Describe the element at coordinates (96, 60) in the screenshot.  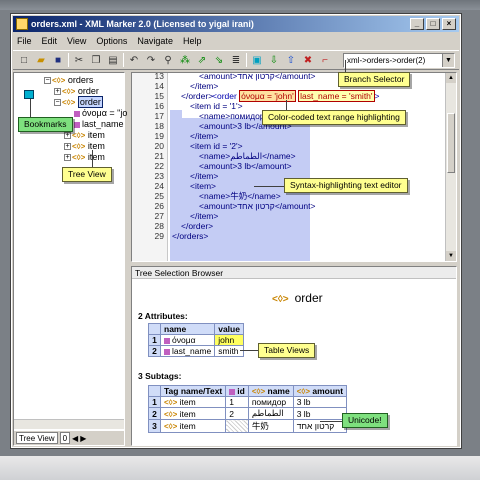
I see `copy-icon: ❐` at that location.